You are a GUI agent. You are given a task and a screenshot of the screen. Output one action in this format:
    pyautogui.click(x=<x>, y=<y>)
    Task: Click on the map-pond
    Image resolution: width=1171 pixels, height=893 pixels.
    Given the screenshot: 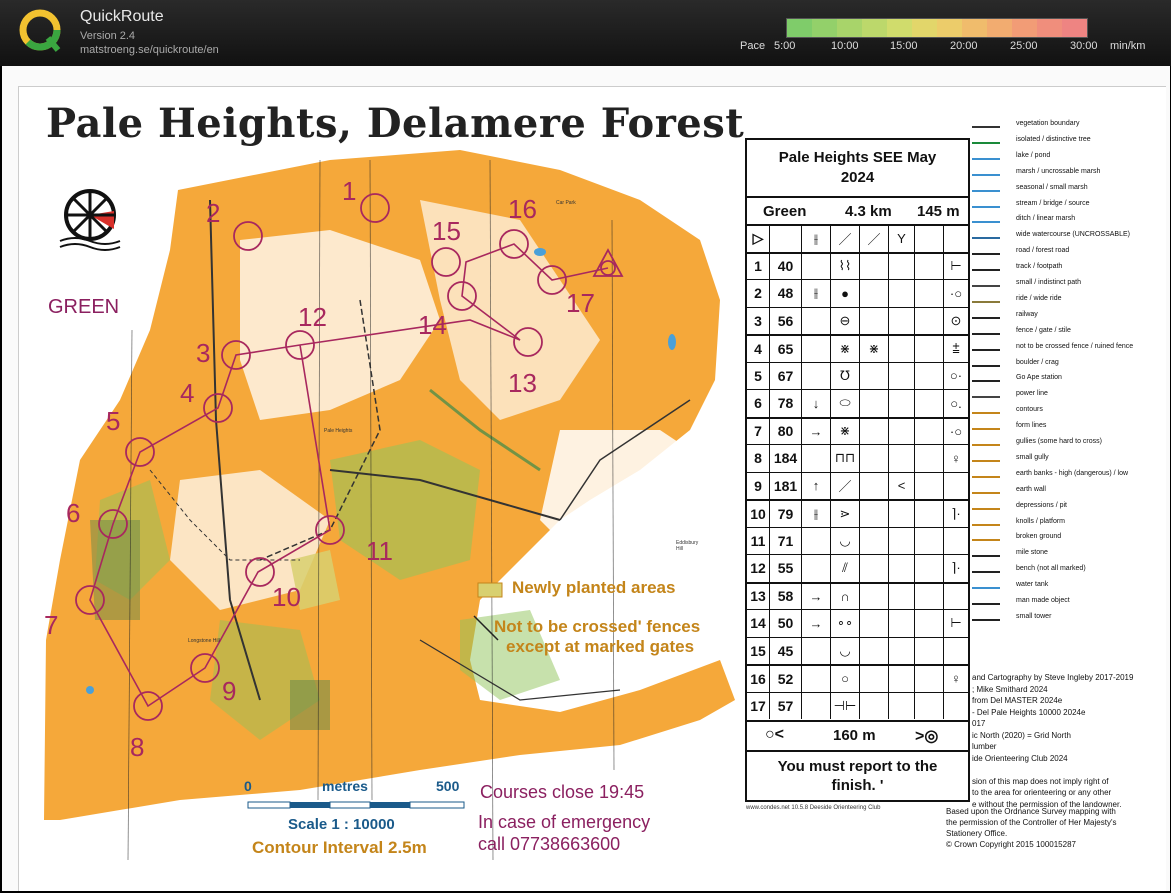 What is the action you would take?
    pyautogui.click(x=540, y=252)
    